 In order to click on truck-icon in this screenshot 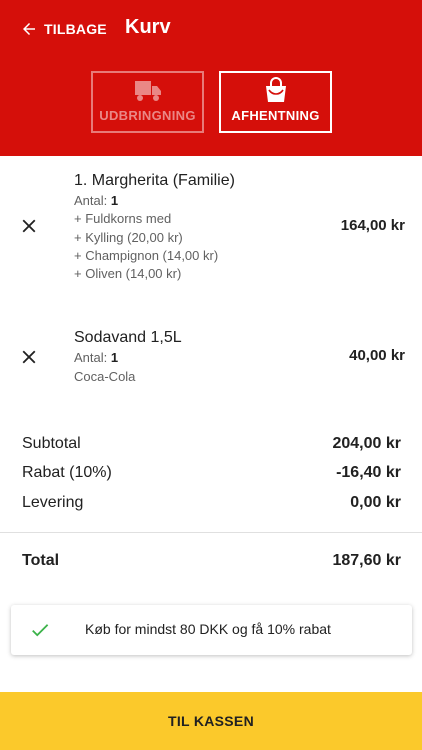, I will do `click(147, 91)`.